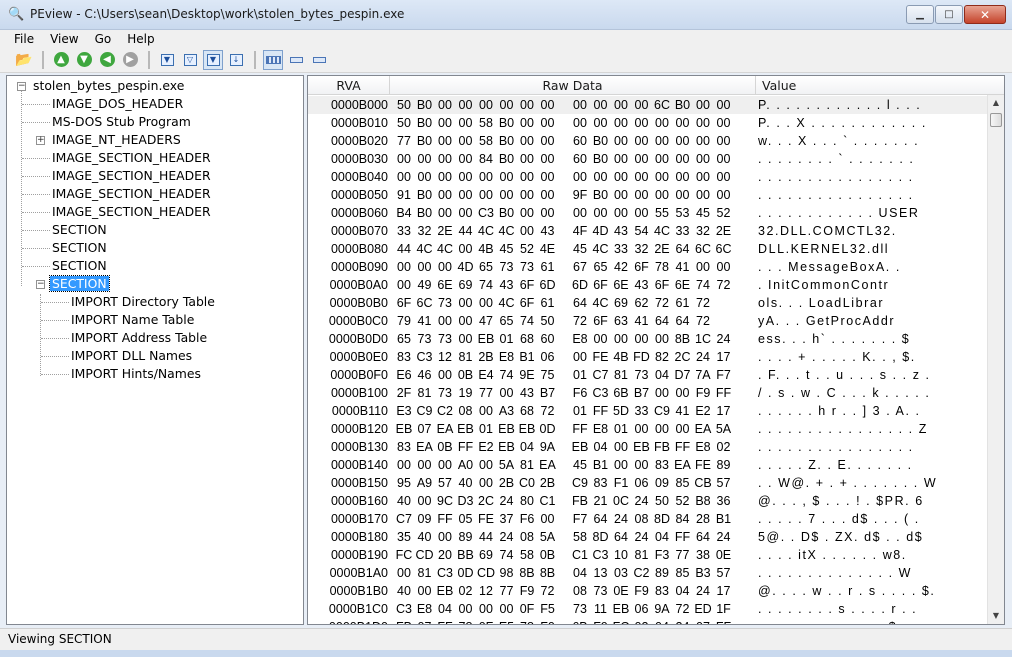  What do you see at coordinates (107, 60) in the screenshot?
I see `up-icon: ◀` at bounding box center [107, 60].